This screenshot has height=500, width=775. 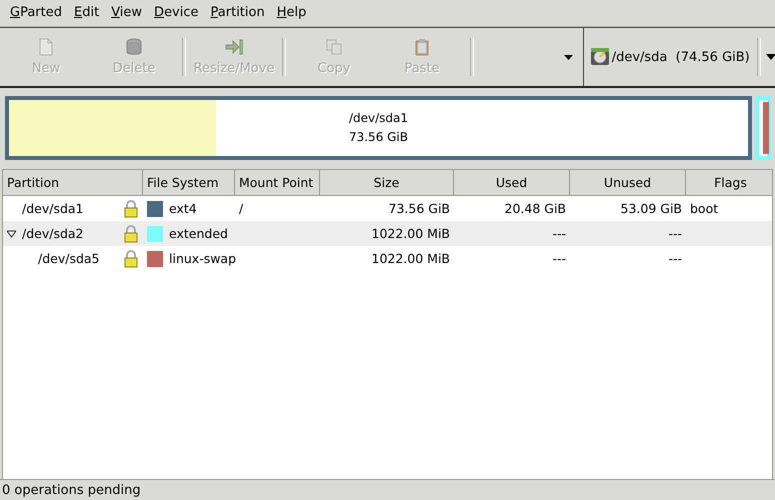 I want to click on filesystem-name: extended, so click(x=198, y=233).